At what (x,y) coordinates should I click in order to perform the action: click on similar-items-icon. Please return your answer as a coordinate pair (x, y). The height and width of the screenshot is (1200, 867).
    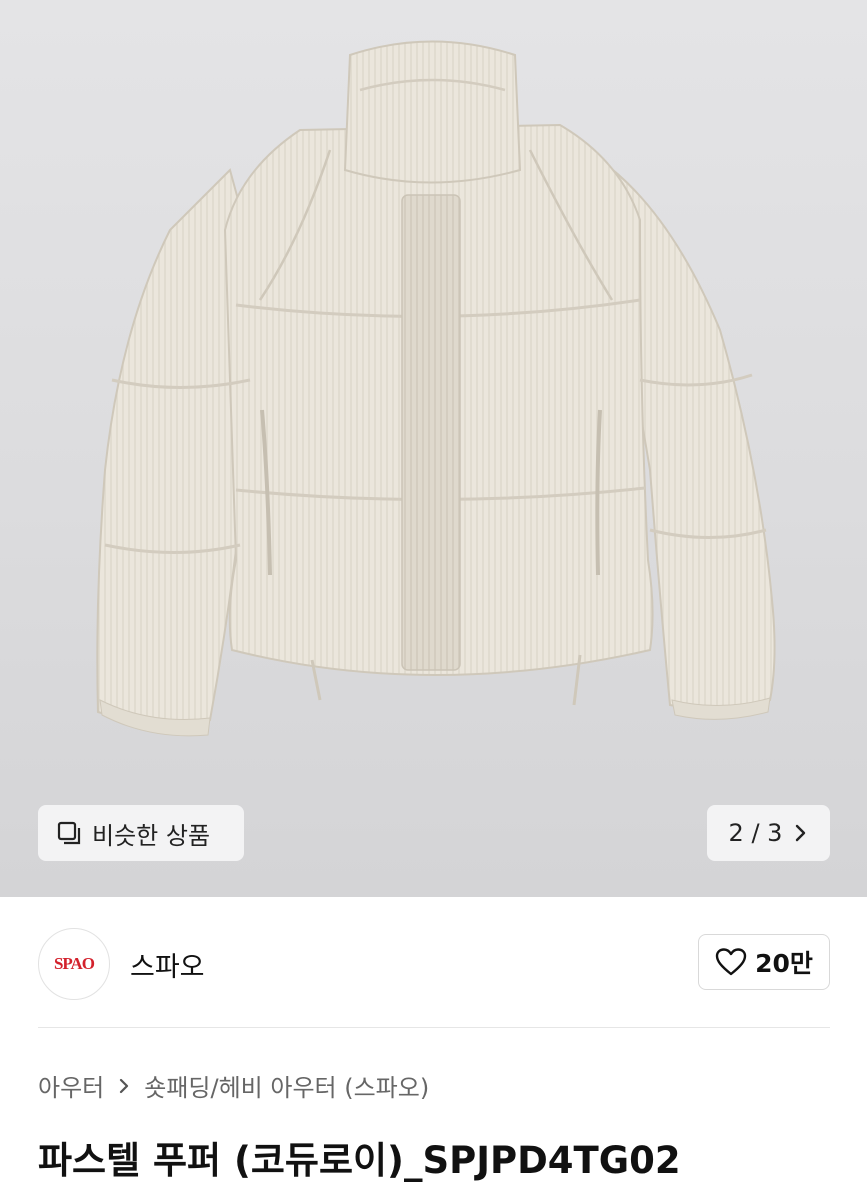
    Looking at the image, I should click on (69, 833).